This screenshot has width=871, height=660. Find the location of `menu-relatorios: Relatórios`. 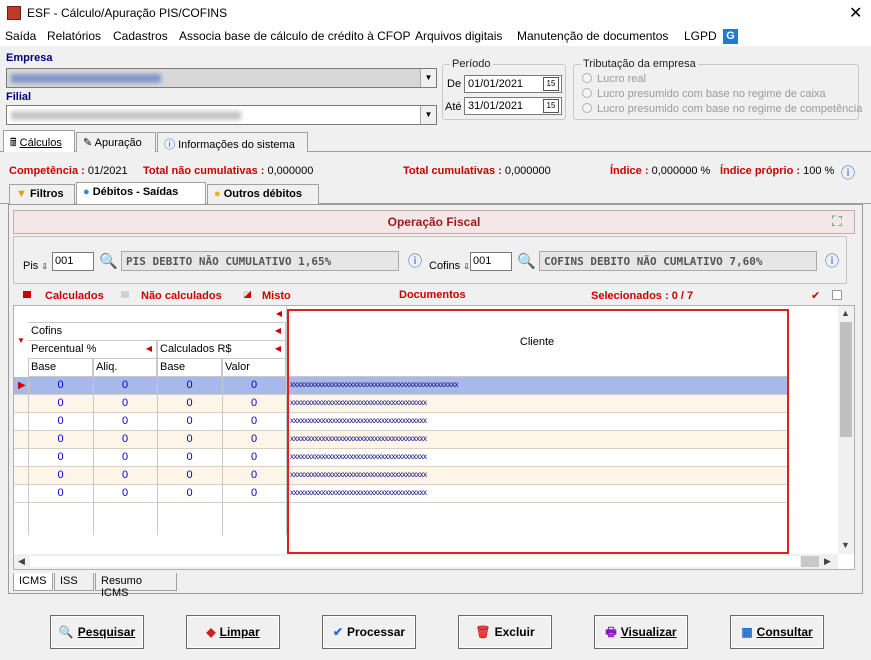

menu-relatorios: Relatórios is located at coordinates (74, 36).